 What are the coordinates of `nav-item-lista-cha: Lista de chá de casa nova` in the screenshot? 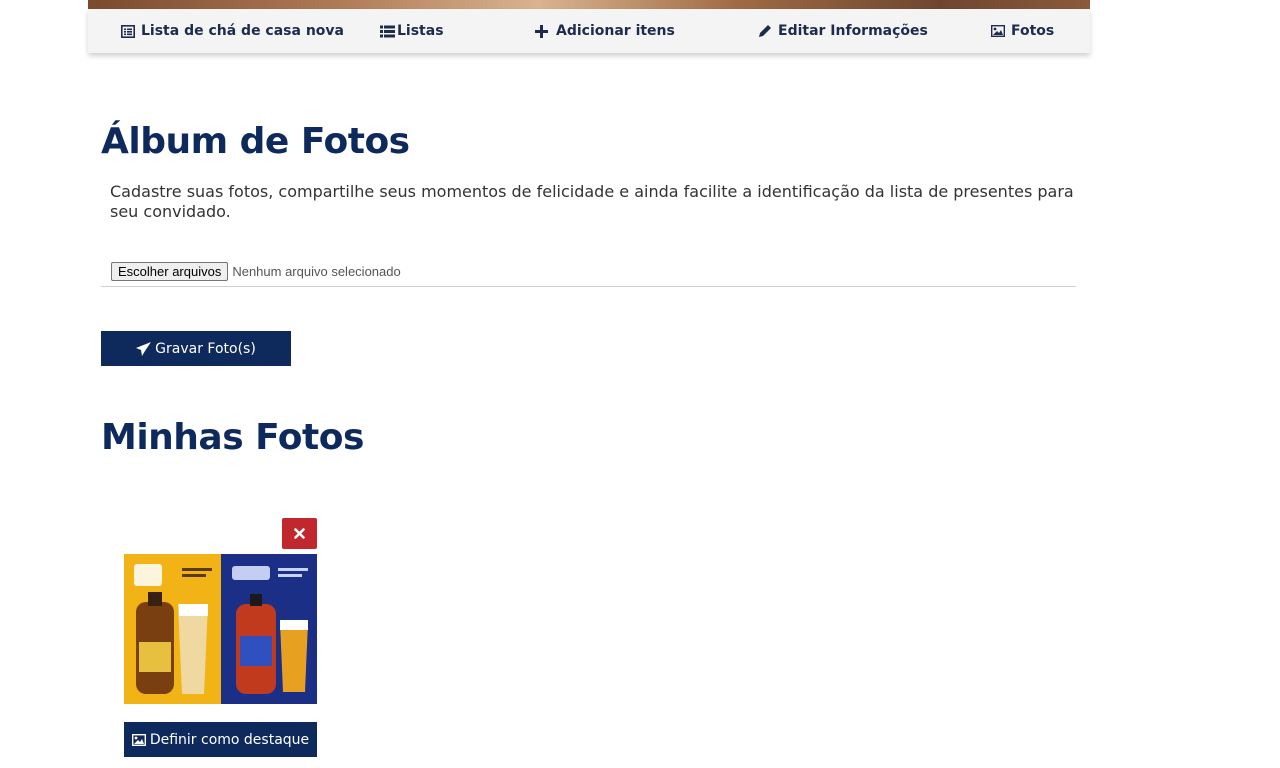 It's located at (232, 31).